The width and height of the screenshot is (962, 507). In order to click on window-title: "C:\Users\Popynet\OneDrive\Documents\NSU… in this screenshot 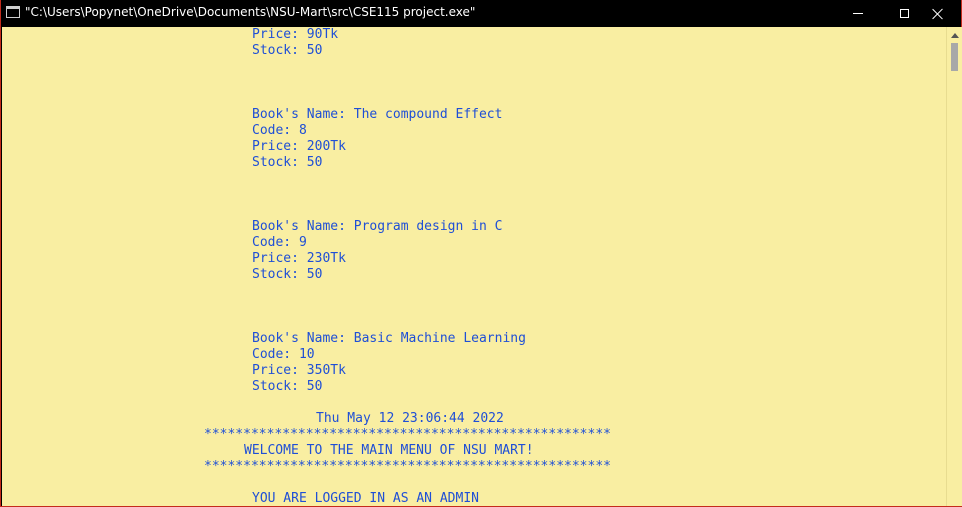, I will do `click(250, 12)`.